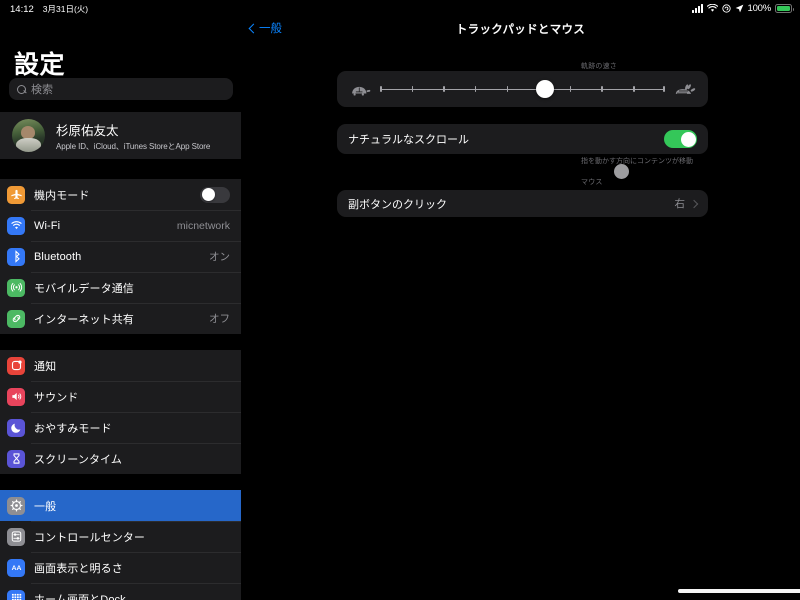 The image size is (800, 600). I want to click on natural-scroll-toggle, so click(680, 139).